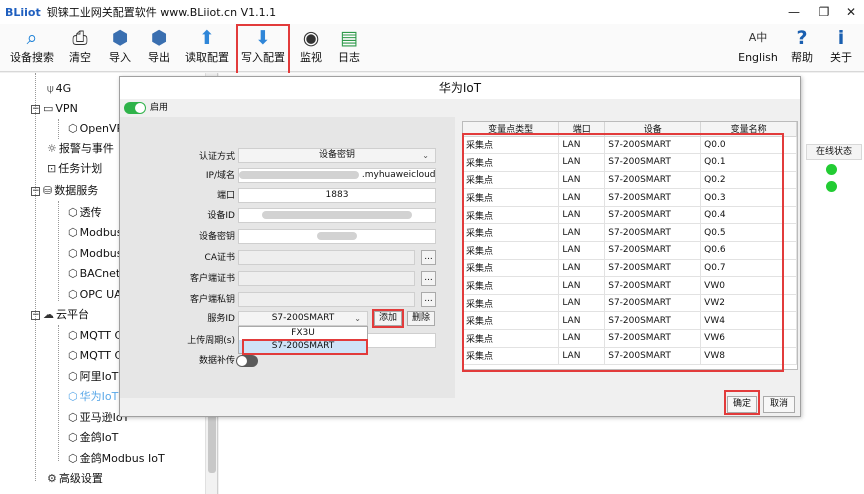 The image size is (864, 494). Describe the element at coordinates (802, 38) in the screenshot. I see `help-icon: ?` at that location.